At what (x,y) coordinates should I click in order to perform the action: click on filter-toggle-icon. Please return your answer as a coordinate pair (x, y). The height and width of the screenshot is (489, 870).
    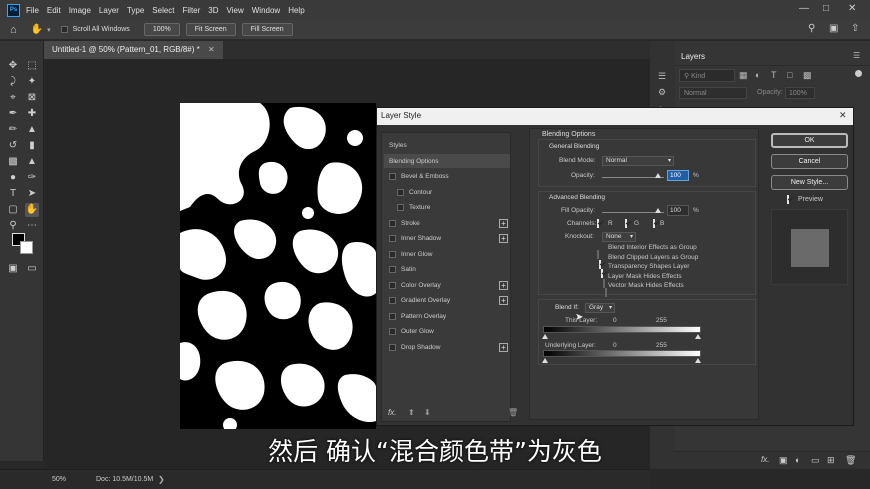
    Looking at the image, I should click on (858, 73).